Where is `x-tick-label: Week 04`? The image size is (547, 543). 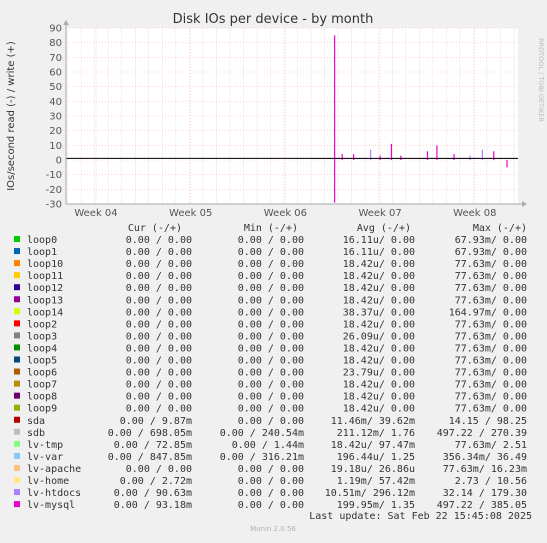 x-tick-label: Week 04 is located at coordinates (95, 213).